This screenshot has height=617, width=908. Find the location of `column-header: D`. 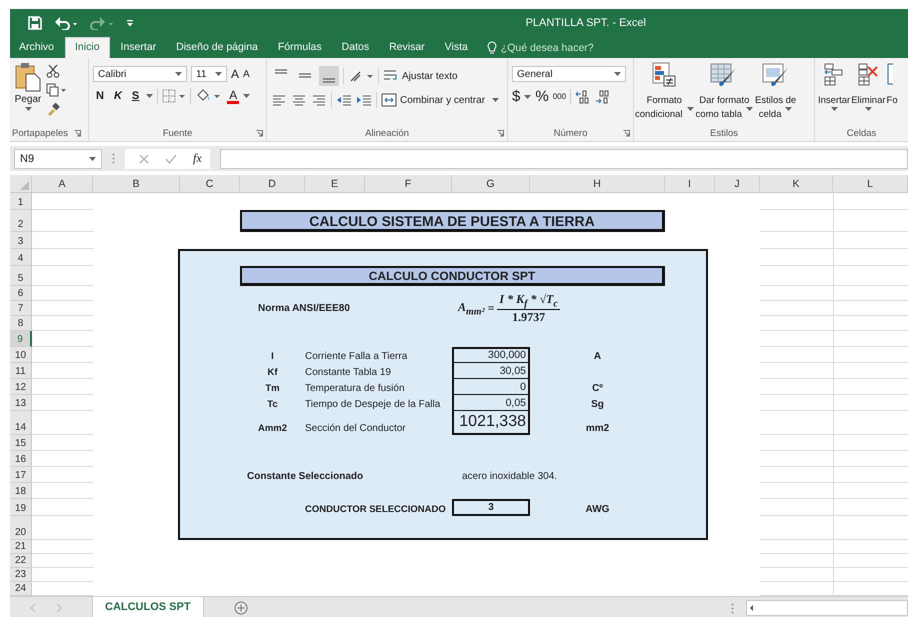

column-header: D is located at coordinates (272, 183).